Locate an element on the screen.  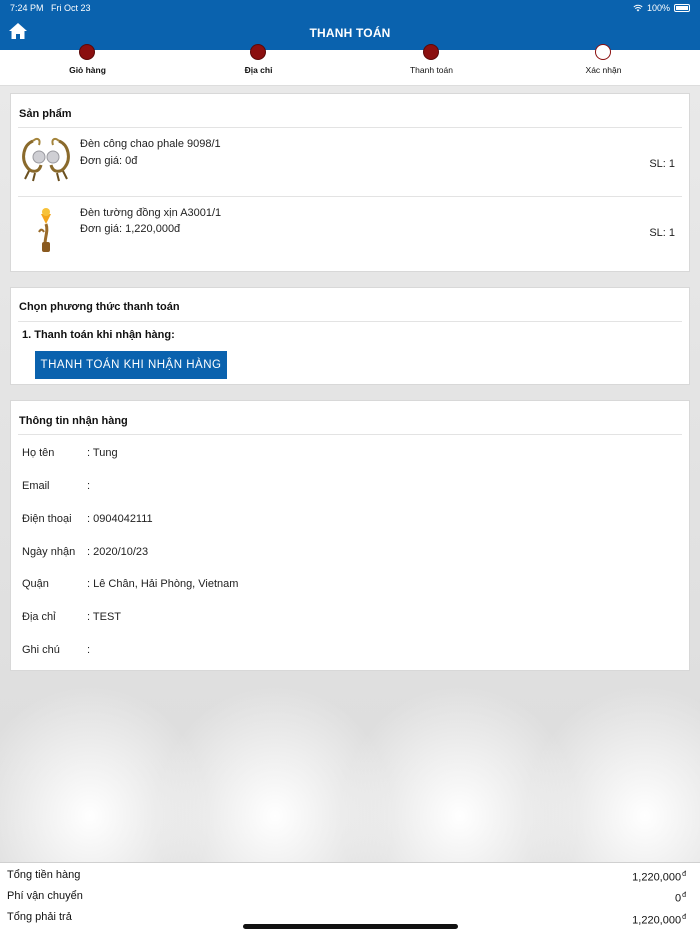
battery-percent: 100% is located at coordinates (658, 8).